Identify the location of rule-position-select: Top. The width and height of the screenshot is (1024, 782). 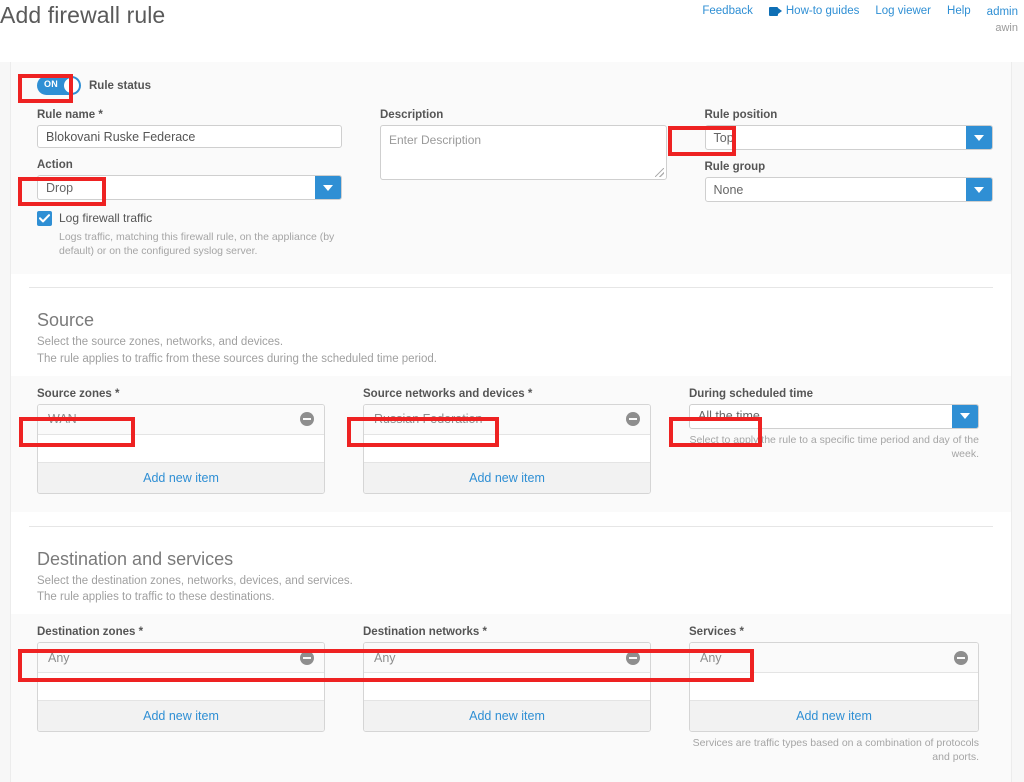
(848, 137).